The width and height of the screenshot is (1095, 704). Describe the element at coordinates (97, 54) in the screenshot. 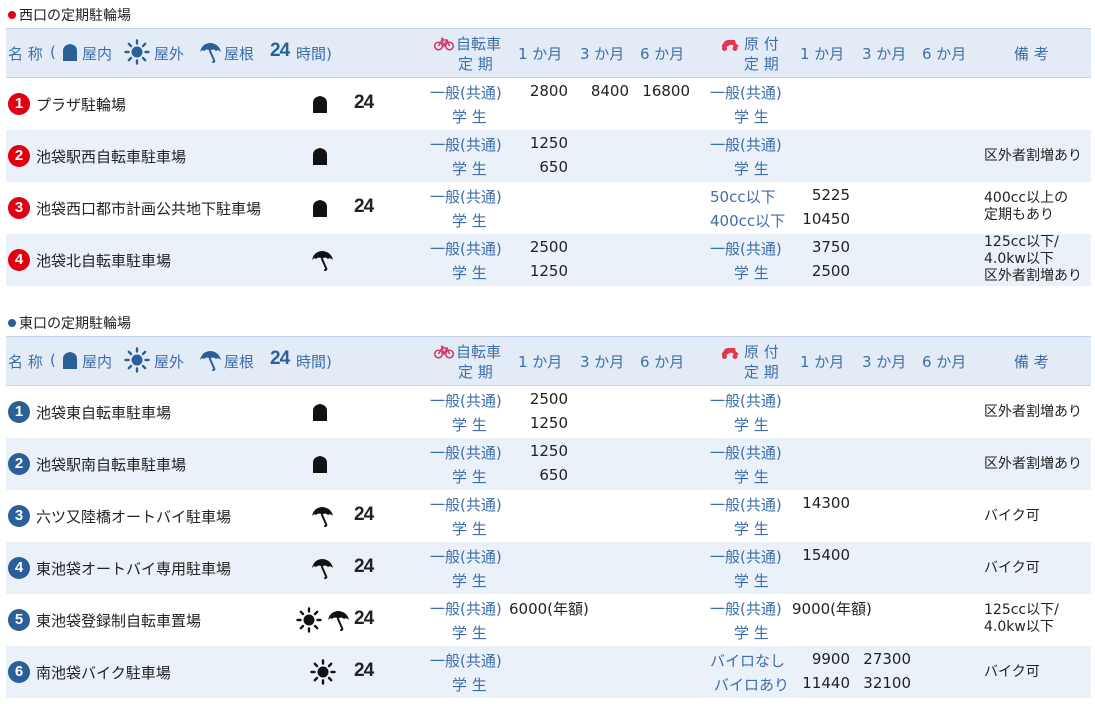

I see `header-indoor: 屋内` at that location.